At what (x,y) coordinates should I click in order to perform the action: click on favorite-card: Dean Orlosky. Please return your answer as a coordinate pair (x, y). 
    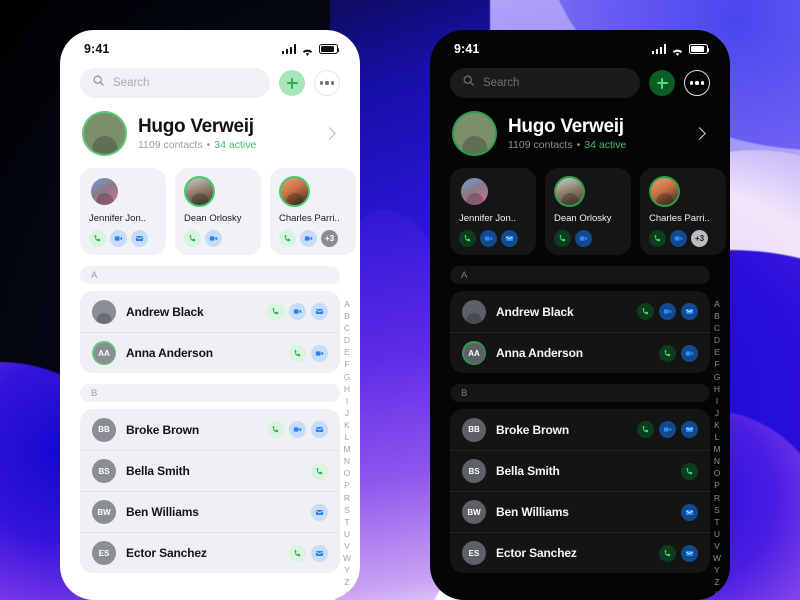
    Looking at the image, I should click on (588, 211).